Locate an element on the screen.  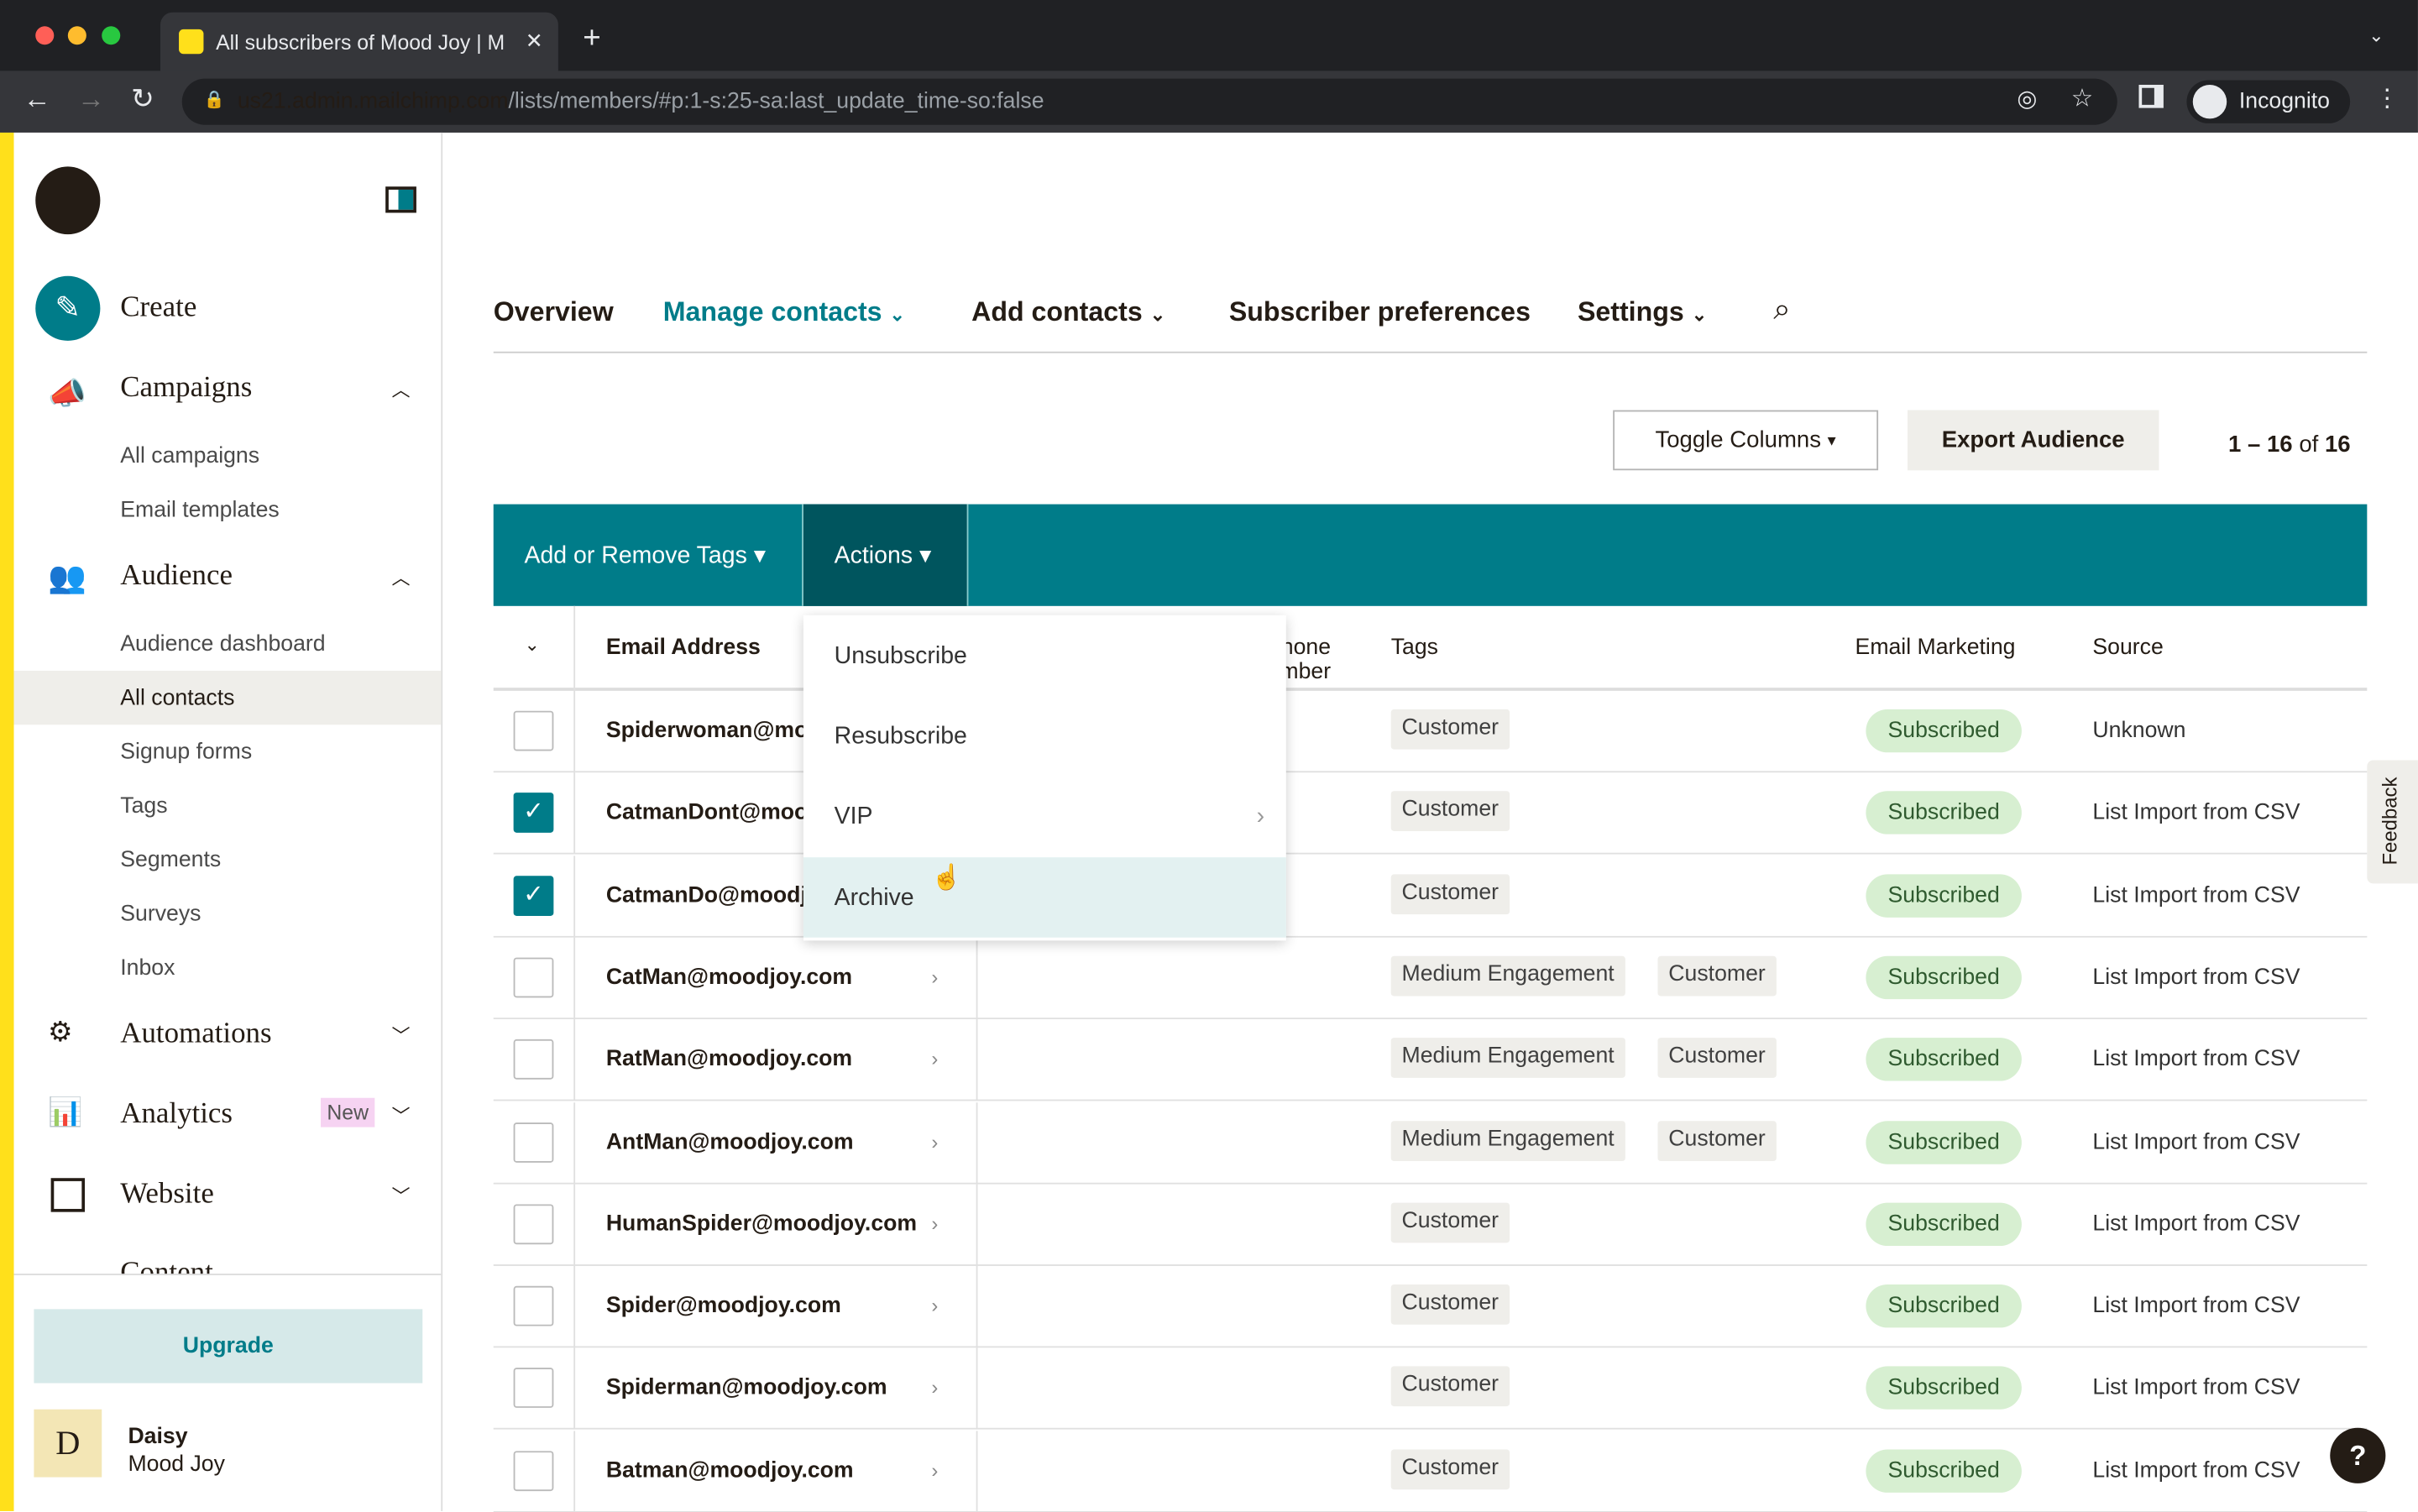
sidebar-all-campaigns: All campaigns is located at coordinates (189, 456).